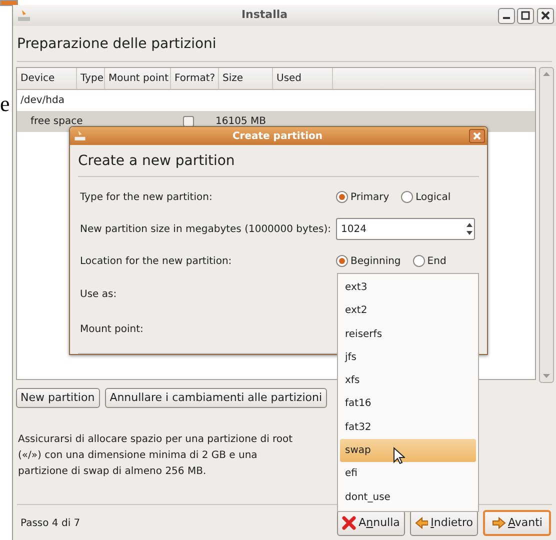 The height and width of the screenshot is (540, 556). What do you see at coordinates (499, 523) in the screenshot?
I see `right-arrow-icon` at bounding box center [499, 523].